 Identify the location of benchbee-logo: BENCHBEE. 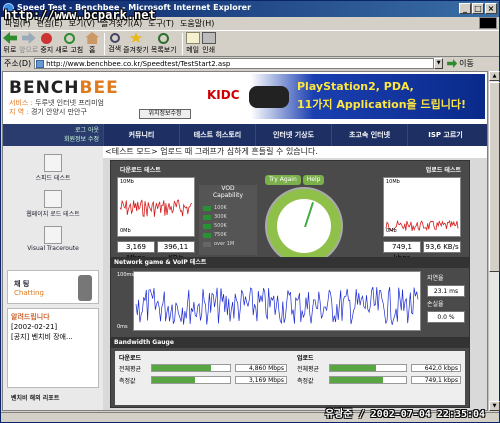
(64, 88).